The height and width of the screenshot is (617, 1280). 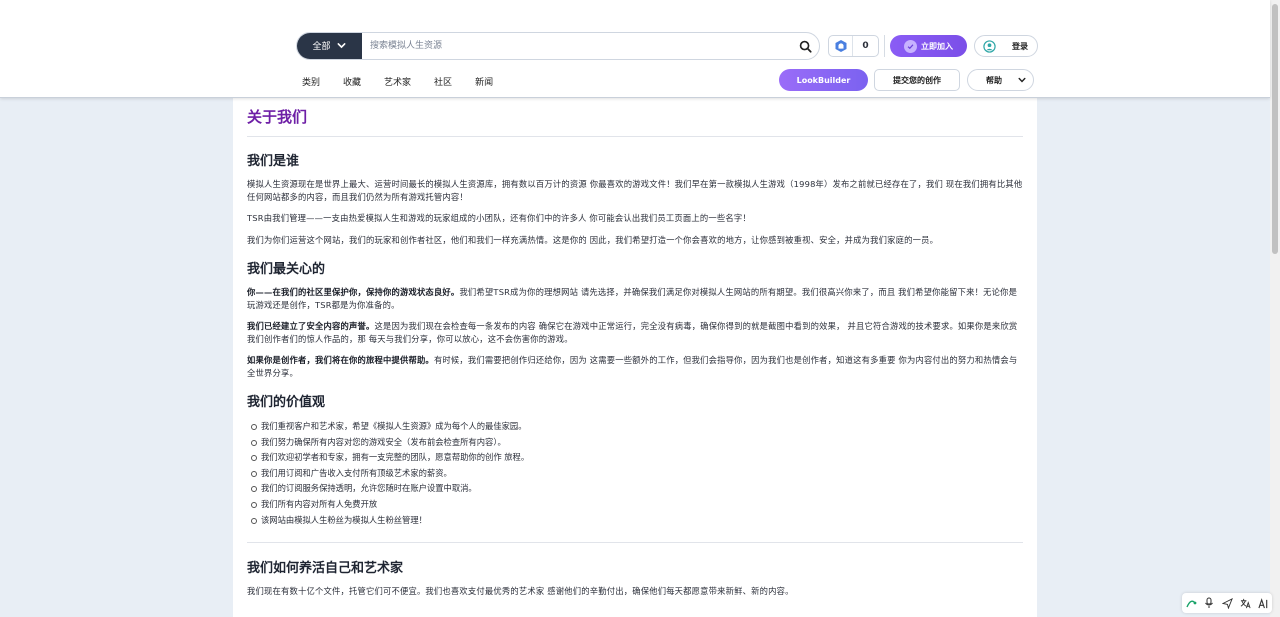 I want to click on list-item: 我们所有内容对所有人免费开放, so click(x=636, y=505).